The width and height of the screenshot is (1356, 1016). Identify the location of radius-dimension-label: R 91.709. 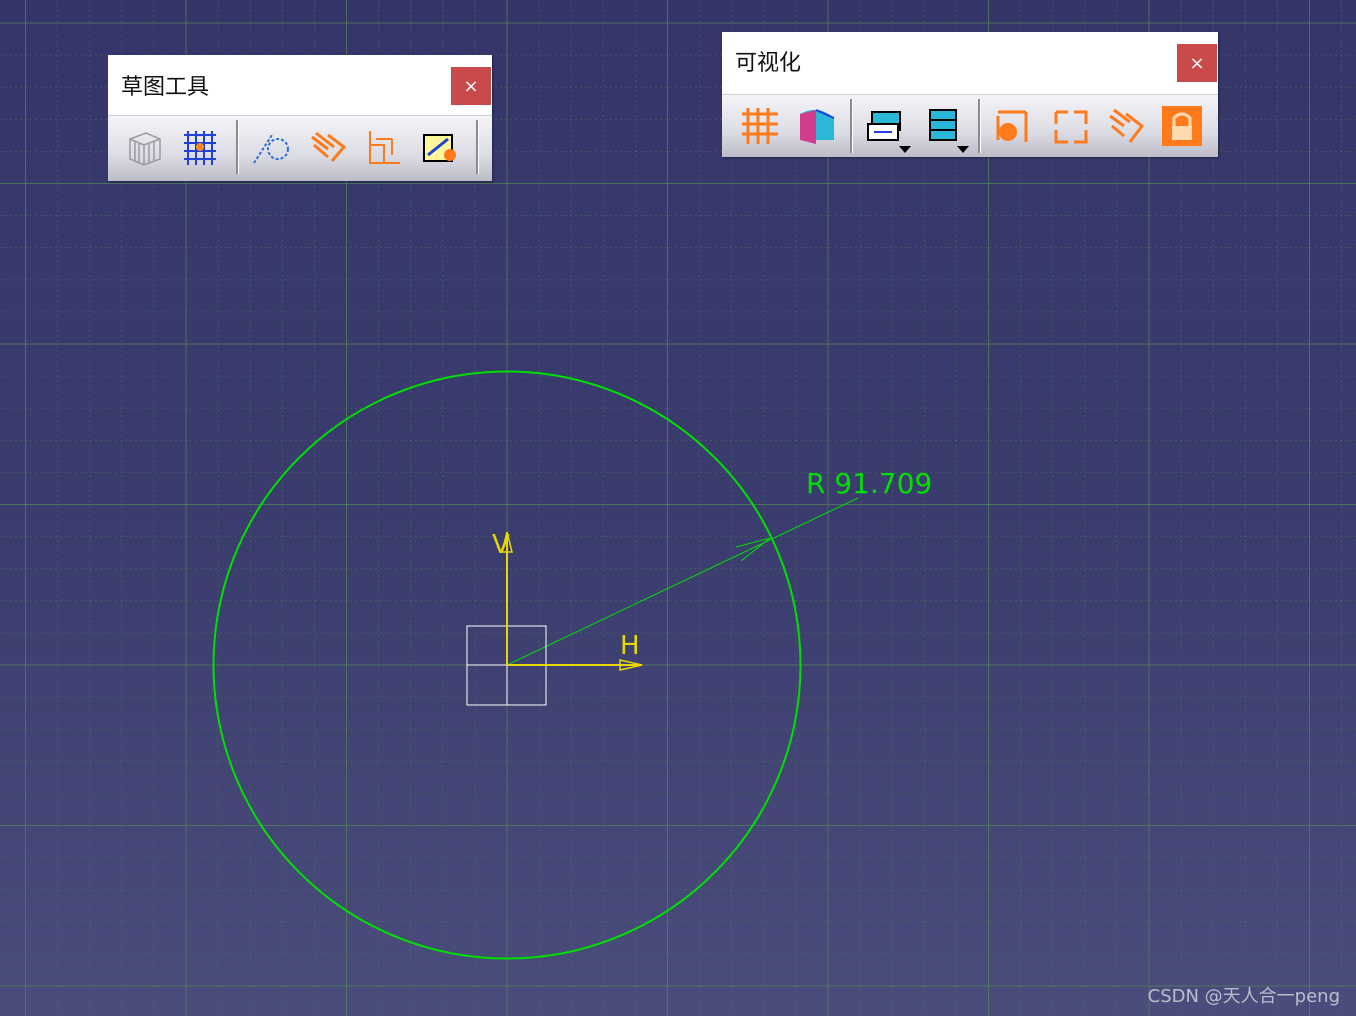
(869, 483).